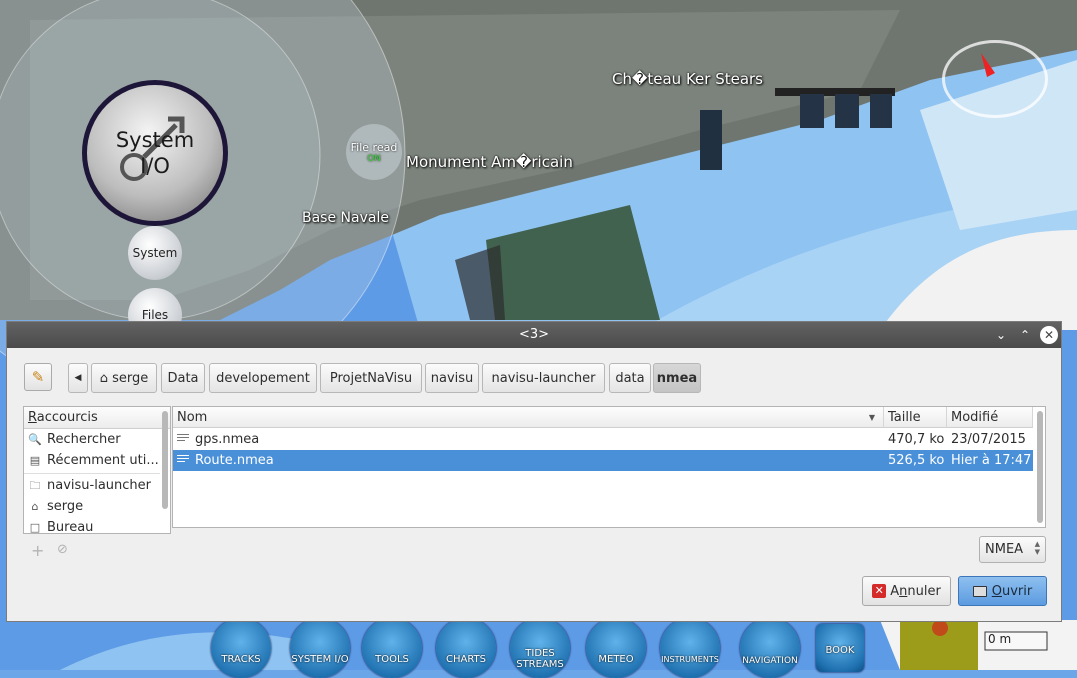  Describe the element at coordinates (67, 417) in the screenshot. I see `places-header-label: accourcis` at that location.